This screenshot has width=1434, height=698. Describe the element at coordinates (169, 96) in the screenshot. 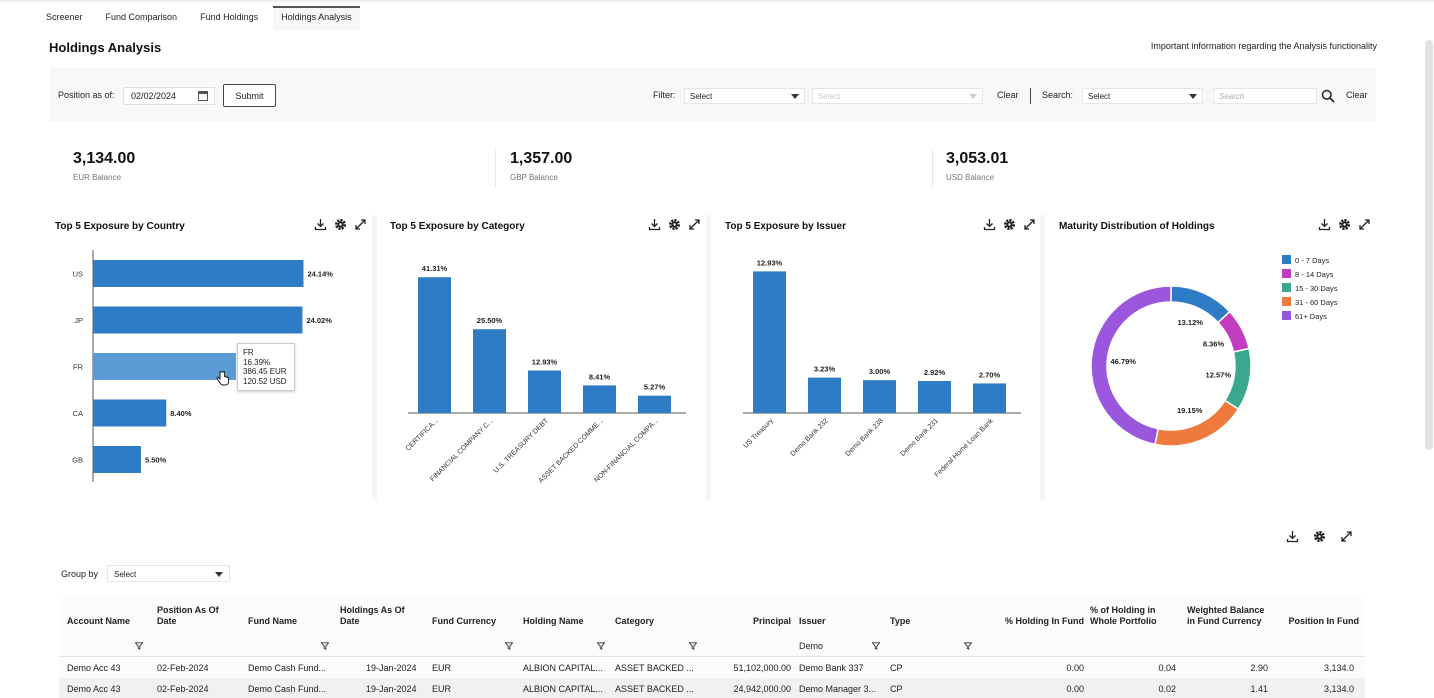

I see `position-date-input: 02/02/2024` at that location.